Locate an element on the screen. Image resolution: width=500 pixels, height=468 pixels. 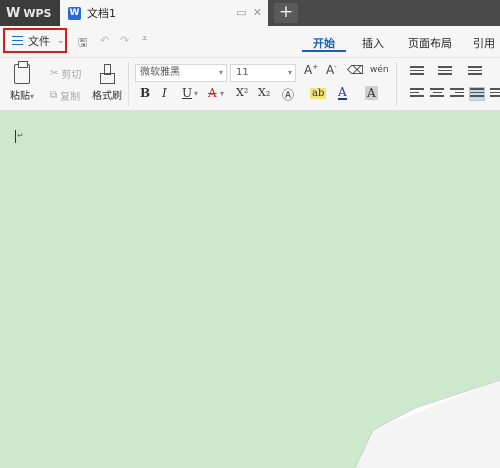
numbered-list-icon is located at coordinates (445, 72).